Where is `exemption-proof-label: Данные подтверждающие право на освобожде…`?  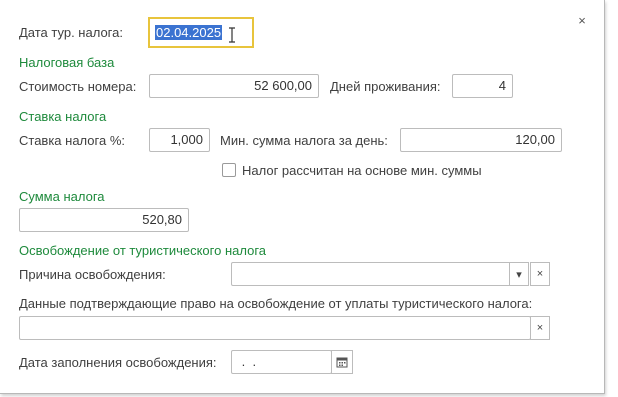
exemption-proof-label: Данные подтверждающие право на освобожде… is located at coordinates (276, 303).